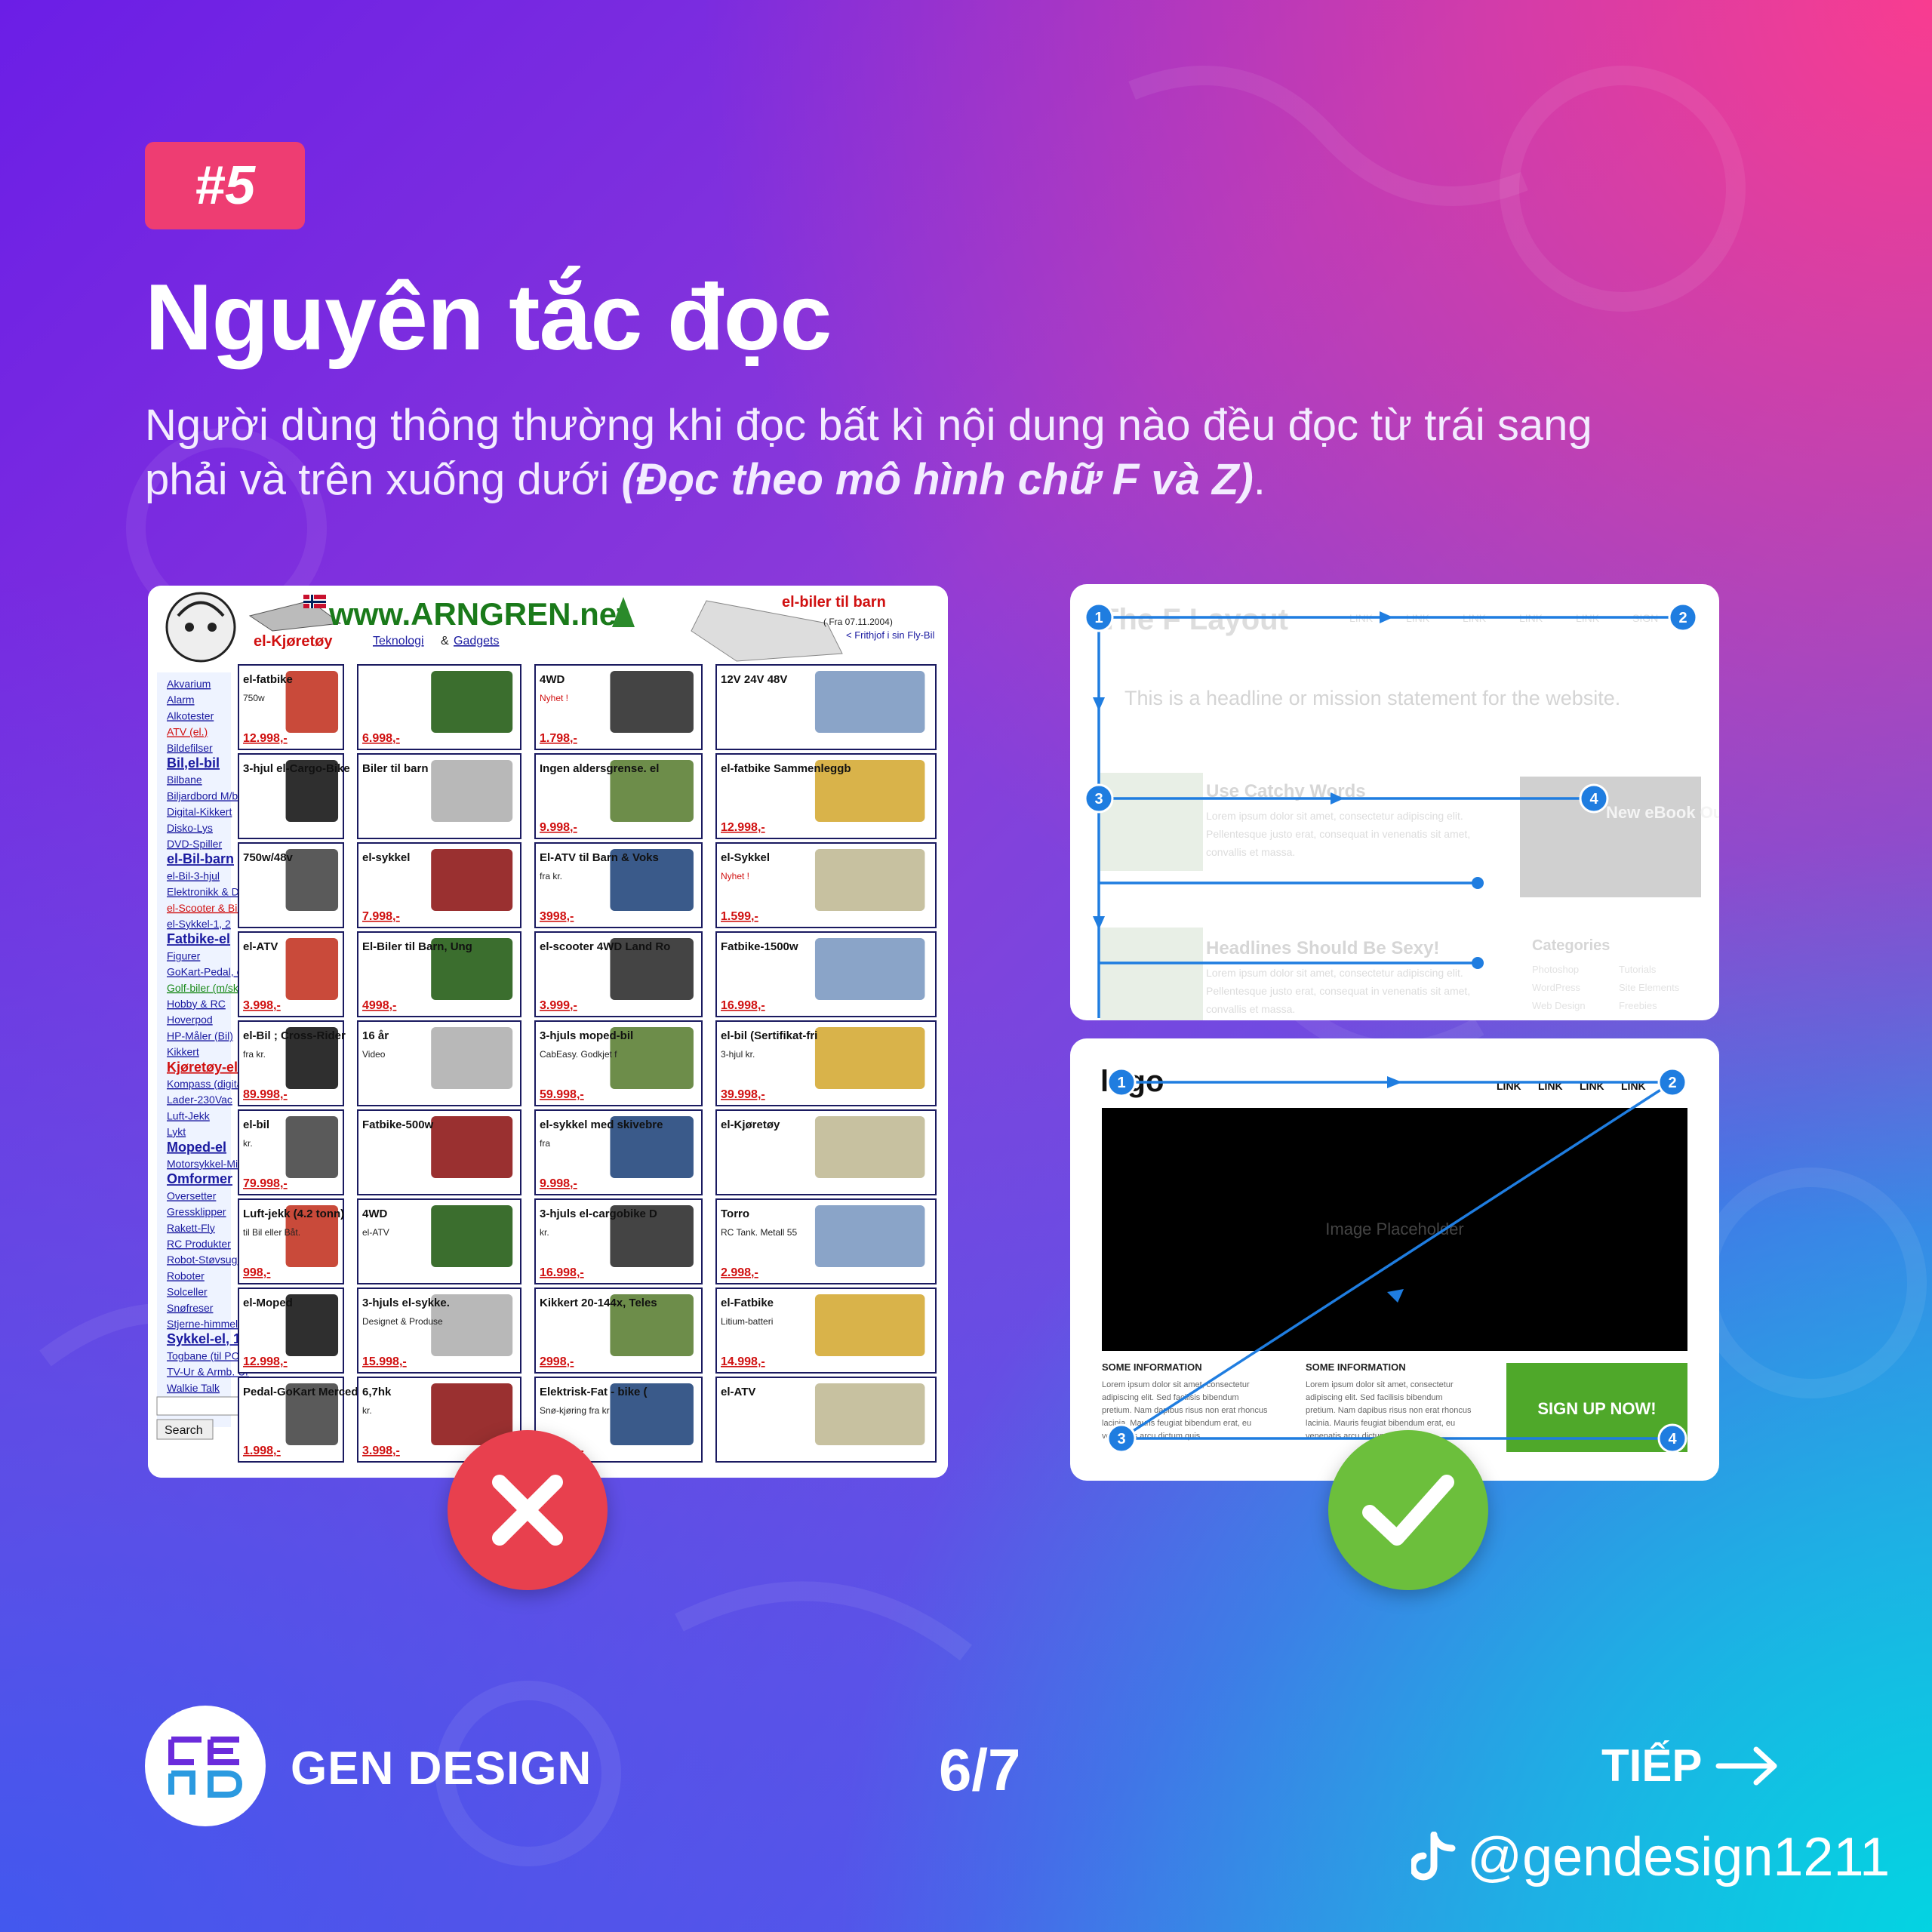 The width and height of the screenshot is (1932, 1932). What do you see at coordinates (618, 885) in the screenshot?
I see `product-tile: El-ATV til Barn & Voks fra kr. 3998,-` at bounding box center [618, 885].